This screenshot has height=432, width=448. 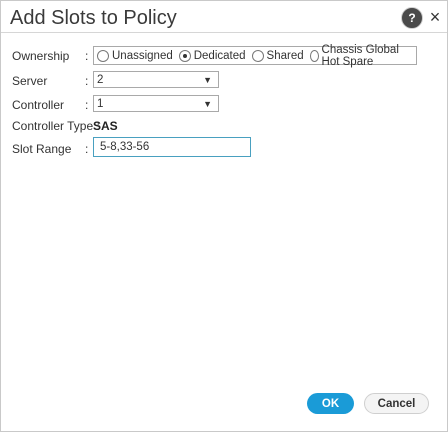 I want to click on radio-unassigned: Unassigned, so click(x=135, y=55).